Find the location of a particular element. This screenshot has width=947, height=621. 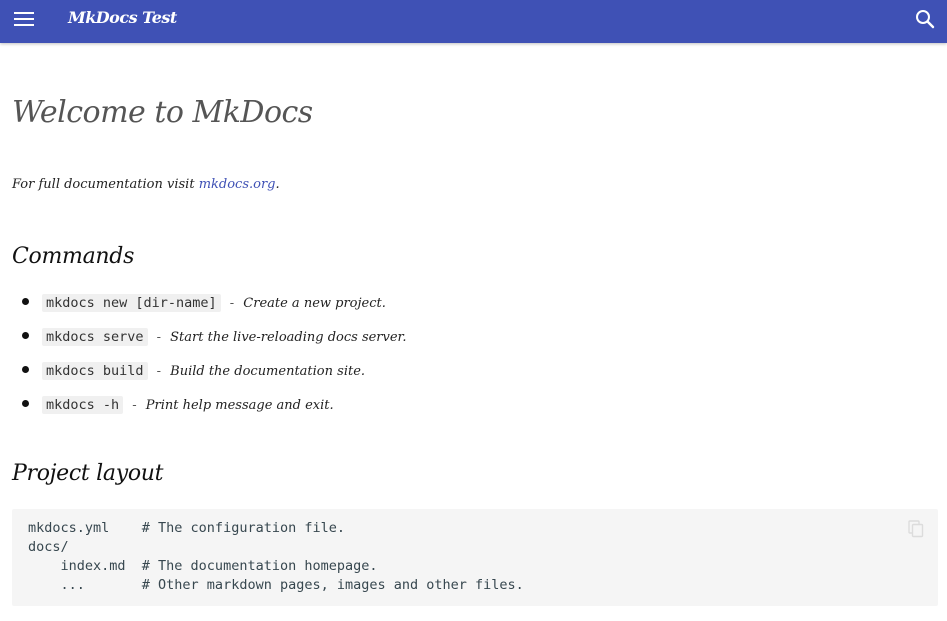

command-description: Create a new project. is located at coordinates (314, 303).